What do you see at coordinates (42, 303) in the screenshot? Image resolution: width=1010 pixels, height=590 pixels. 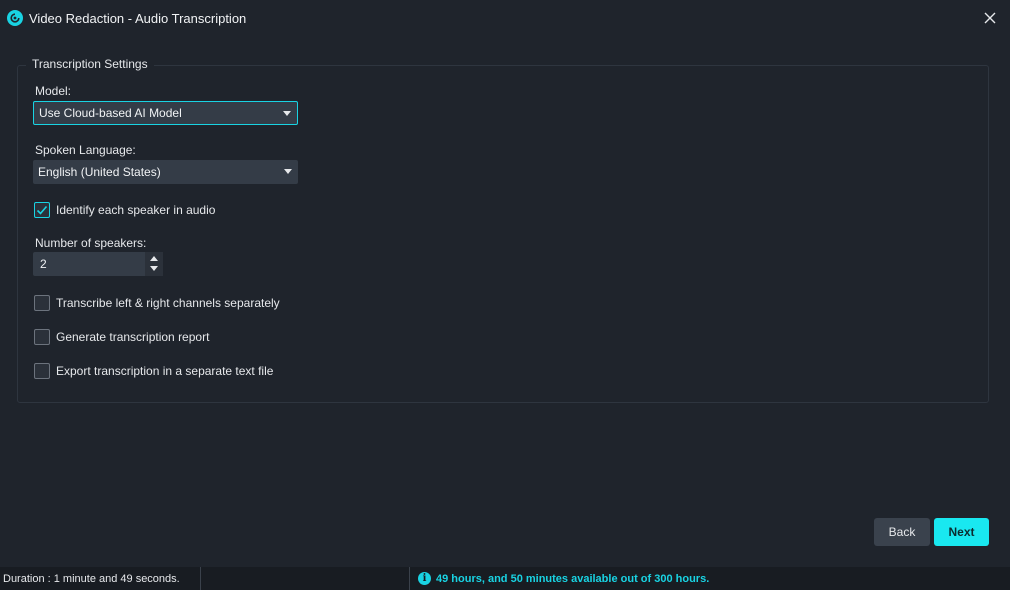 I see `transcribe-channels-checkbox` at bounding box center [42, 303].